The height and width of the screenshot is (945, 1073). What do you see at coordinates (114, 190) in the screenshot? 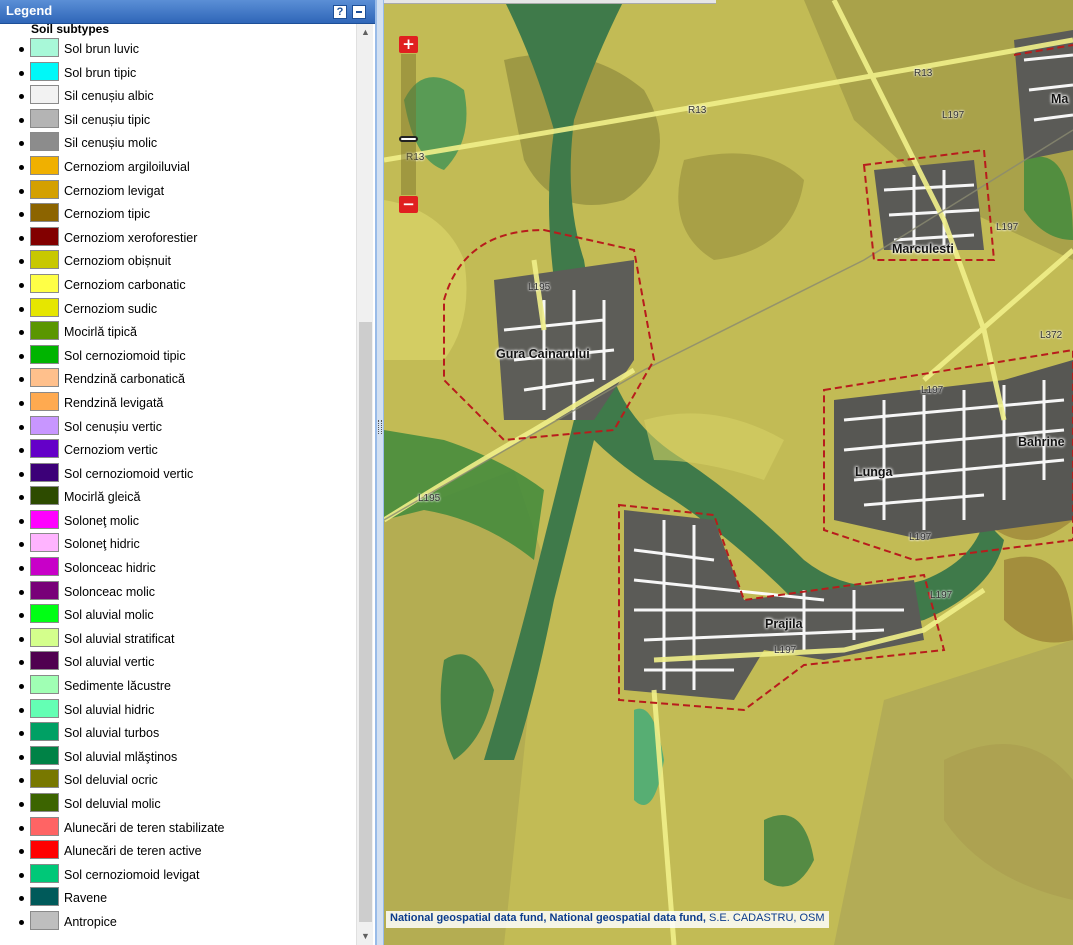
I see `legend-item-label: Cernoziom levigat` at bounding box center [114, 190].